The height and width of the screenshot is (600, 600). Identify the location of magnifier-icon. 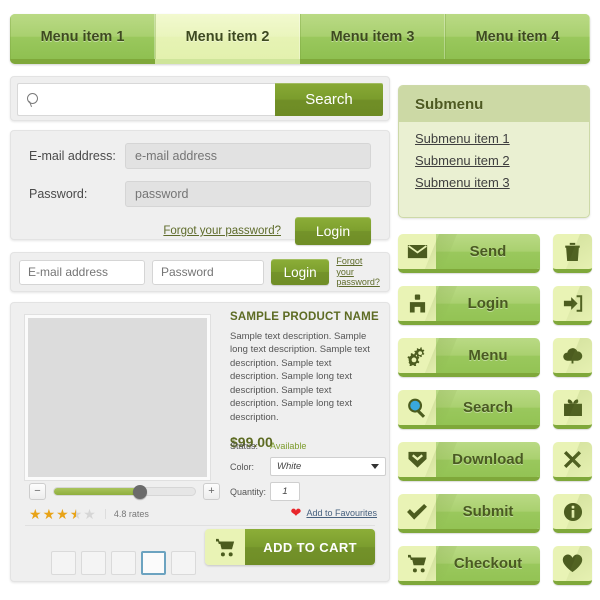
(417, 407).